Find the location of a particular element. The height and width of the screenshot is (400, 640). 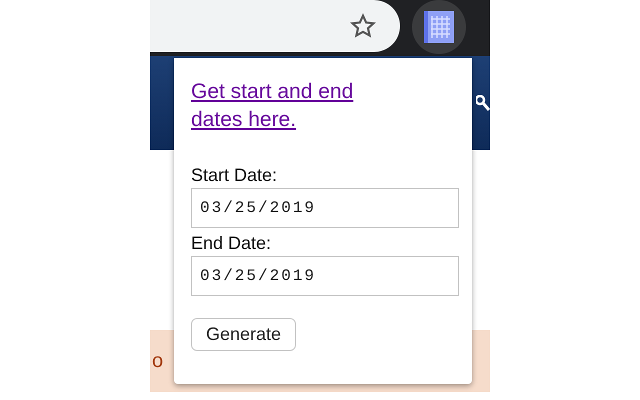

generate-button: Generate is located at coordinates (243, 334).